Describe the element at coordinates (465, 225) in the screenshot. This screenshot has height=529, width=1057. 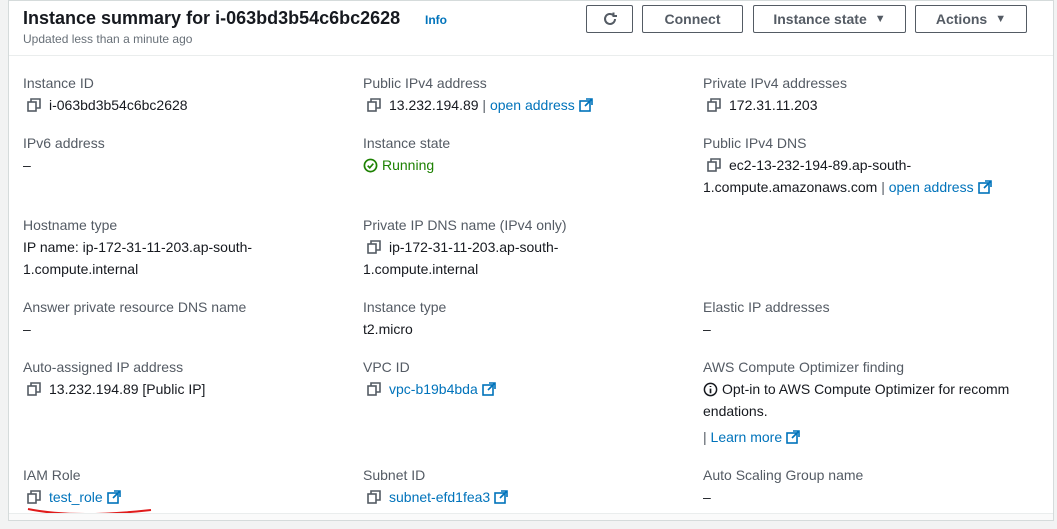
I see `private-dns-label: Private IP DNS name (IPv4 only)` at that location.